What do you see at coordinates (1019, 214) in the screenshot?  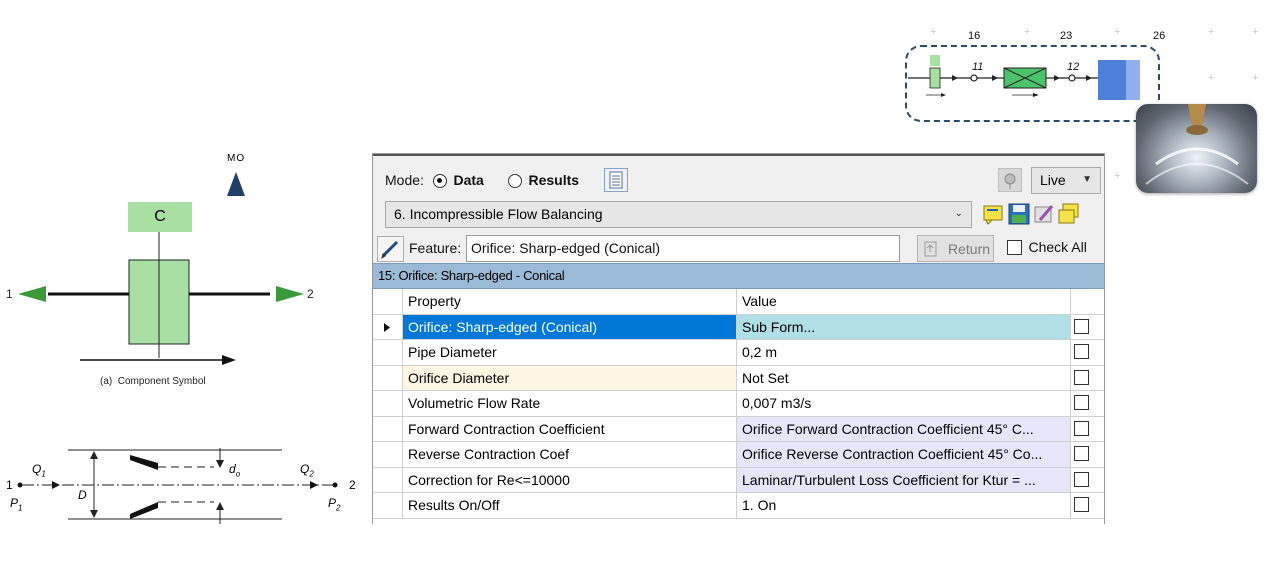 I see `save-button` at bounding box center [1019, 214].